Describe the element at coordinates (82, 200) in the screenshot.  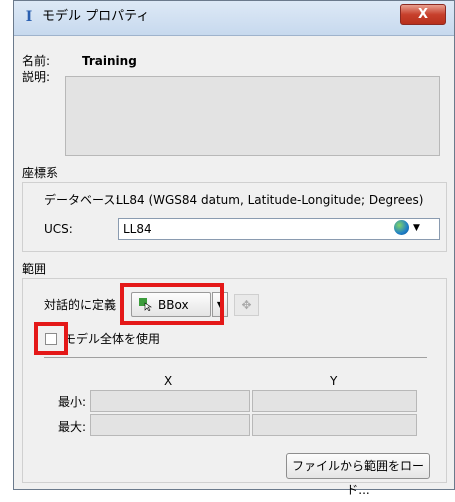
I see `database-label: データベース:` at that location.